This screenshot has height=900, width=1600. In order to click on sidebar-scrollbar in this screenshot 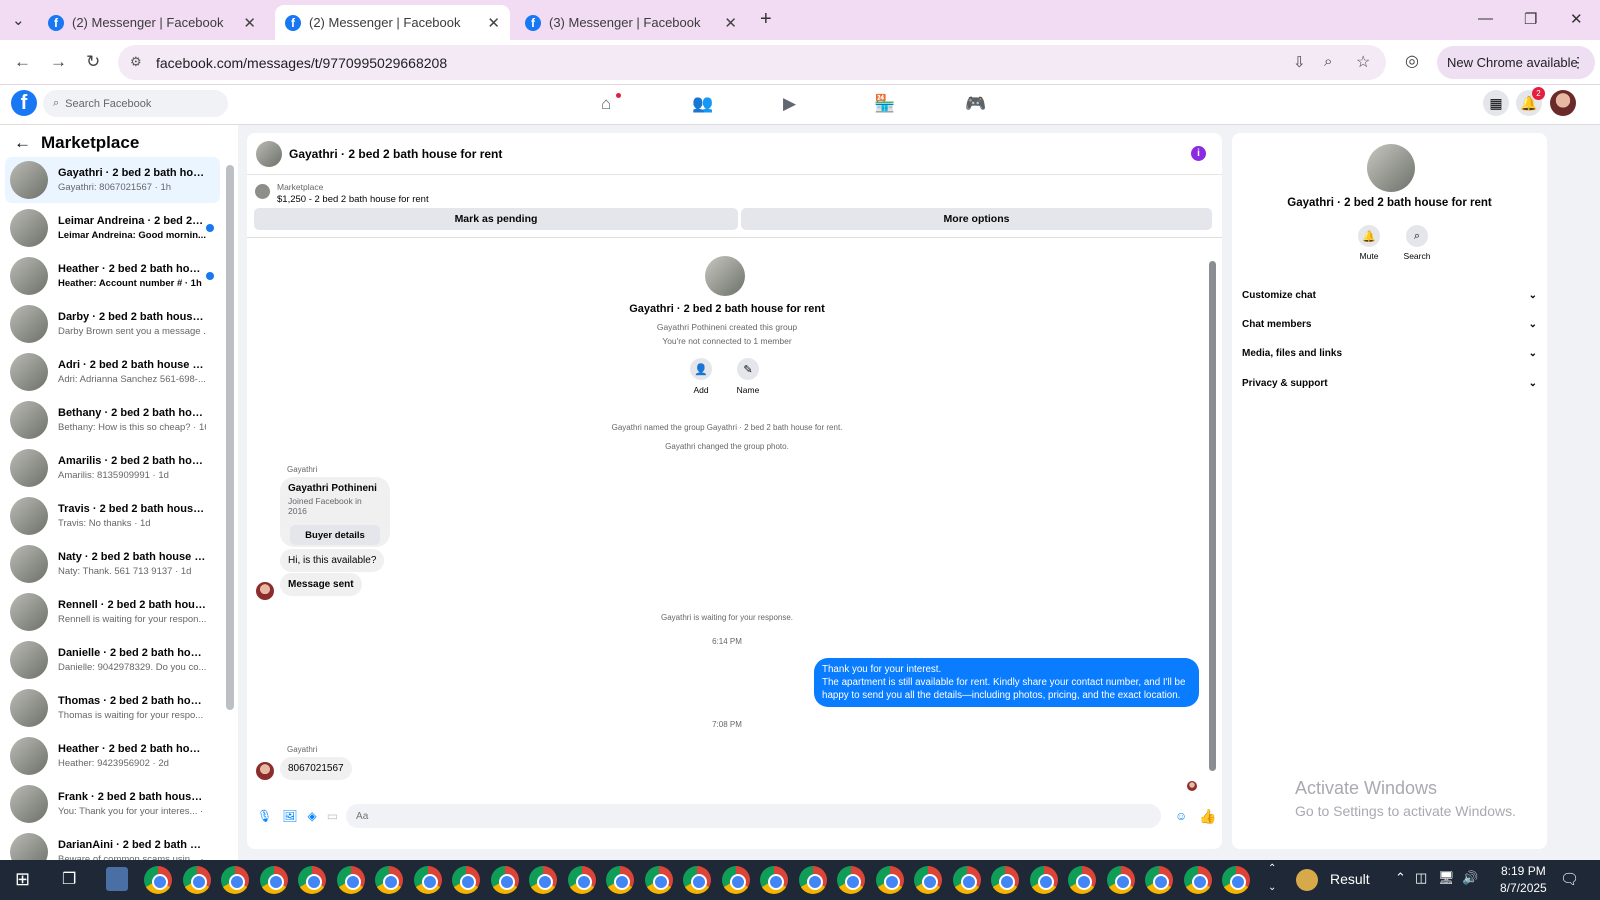, I will do `click(230, 437)`.